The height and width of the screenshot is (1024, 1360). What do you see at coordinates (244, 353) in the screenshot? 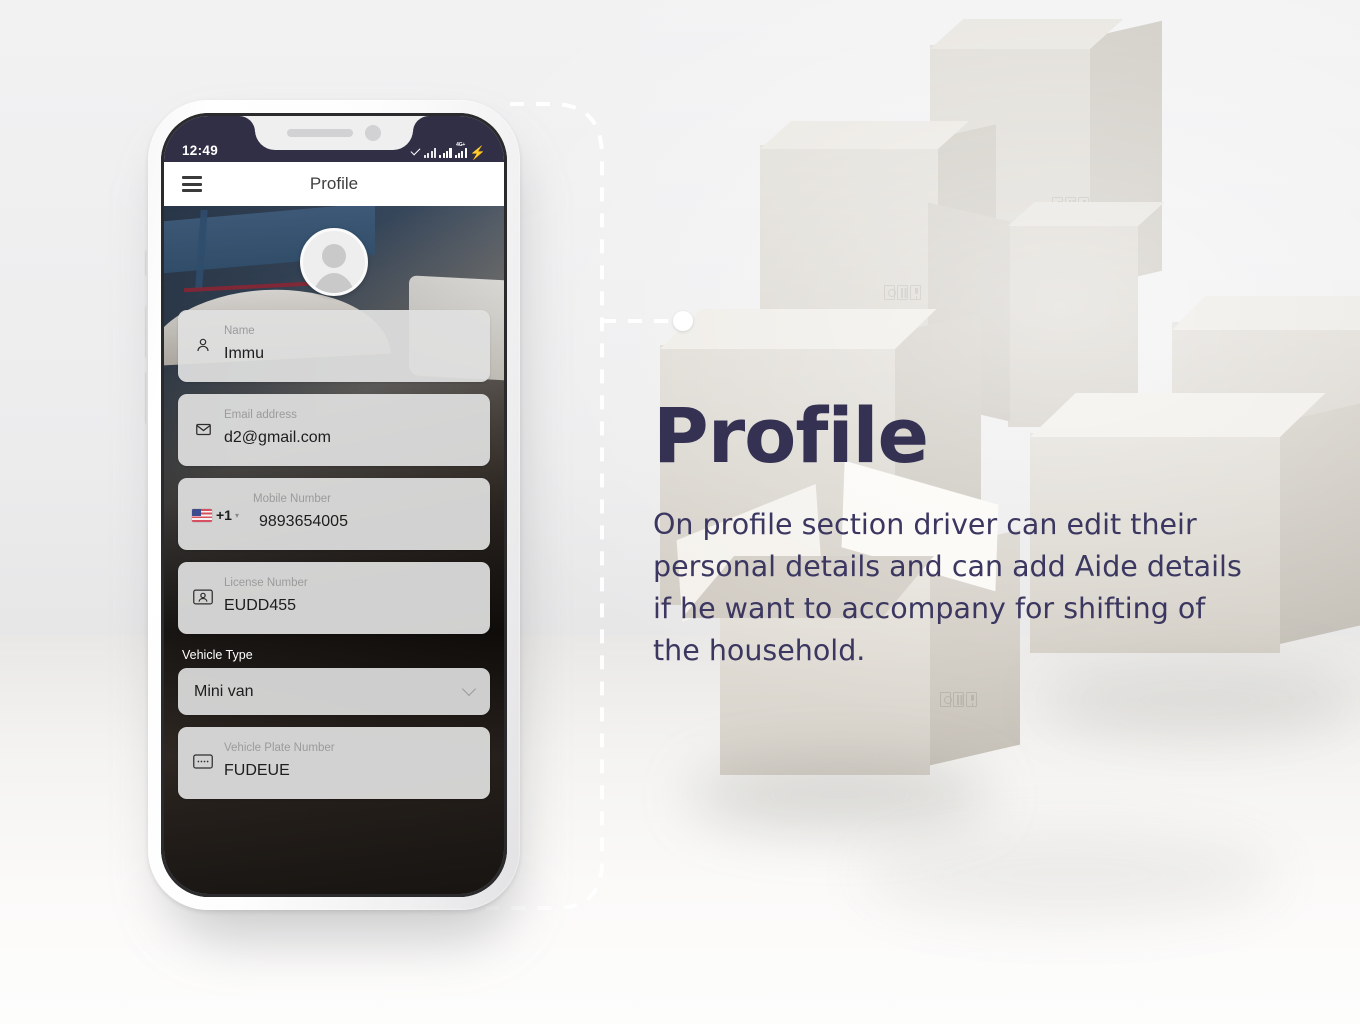
I see `field-value: Immu` at bounding box center [244, 353].